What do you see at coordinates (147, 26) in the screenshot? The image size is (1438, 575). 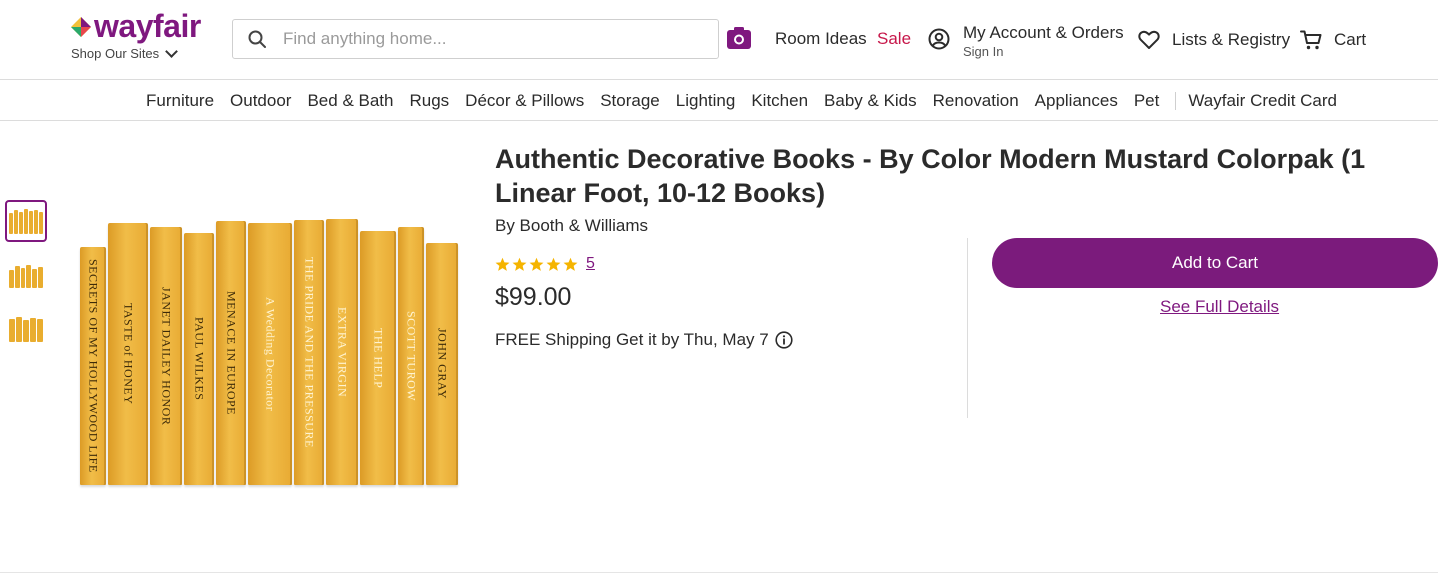 I see `logo-wordmark: wayfair` at bounding box center [147, 26].